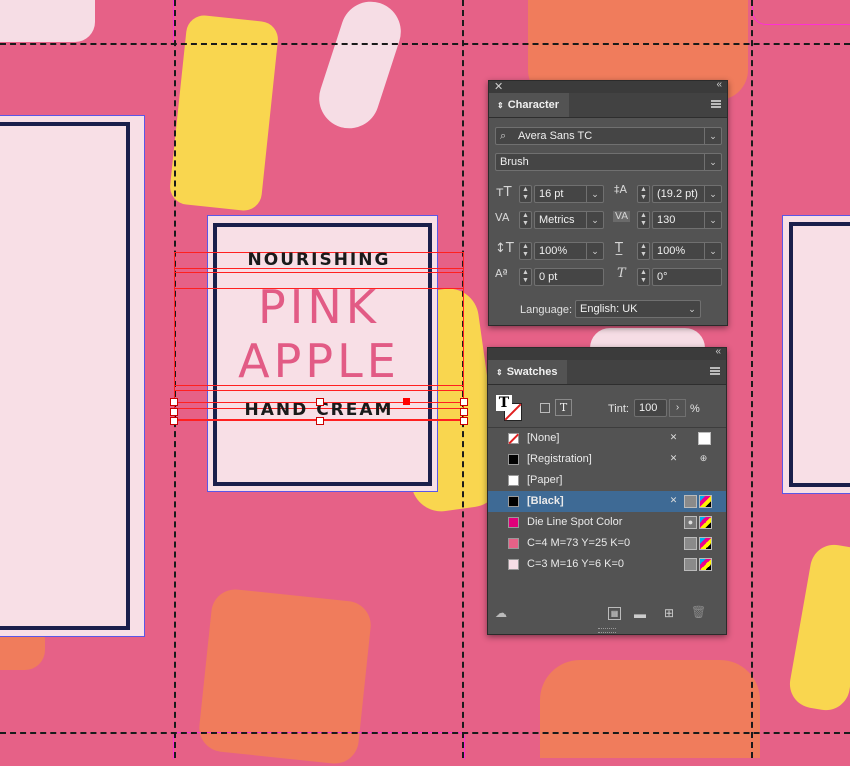 This screenshot has height=766, width=850. I want to click on leading-field: (19.2 pt) ⌄, so click(687, 194).